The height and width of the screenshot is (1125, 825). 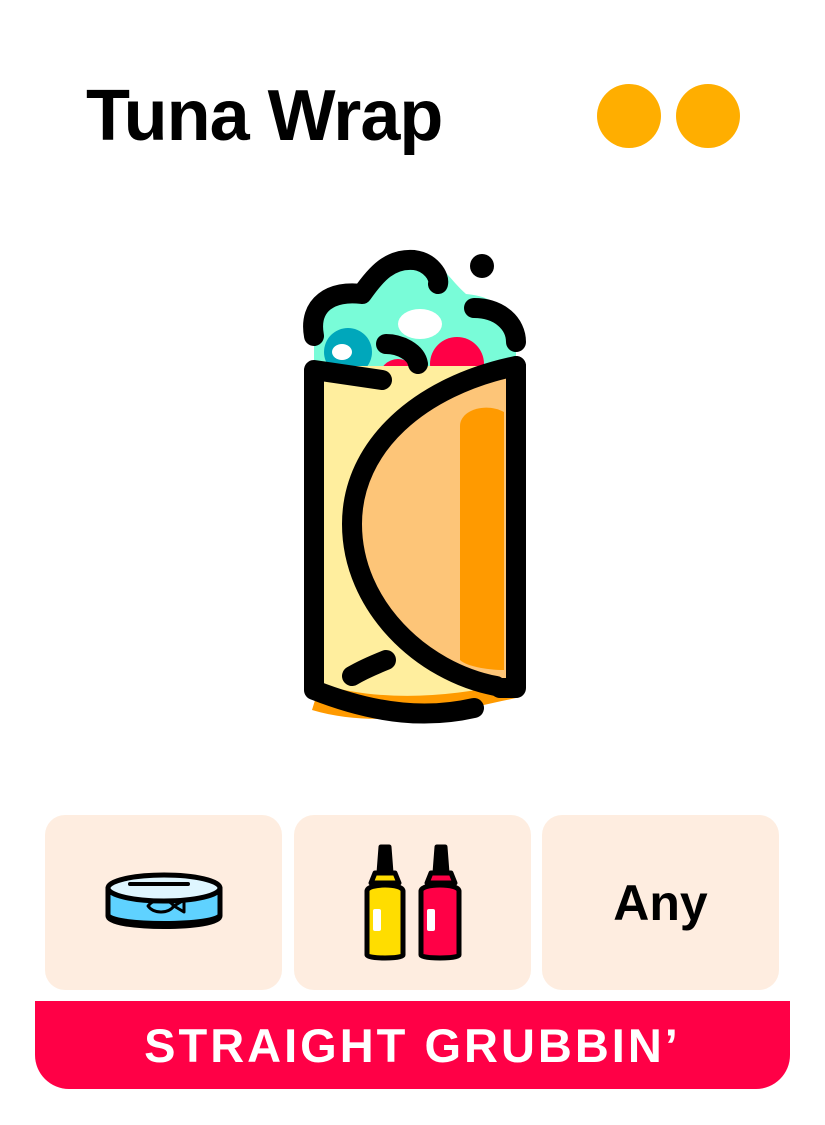 I want to click on any-label: Any, so click(x=660, y=902).